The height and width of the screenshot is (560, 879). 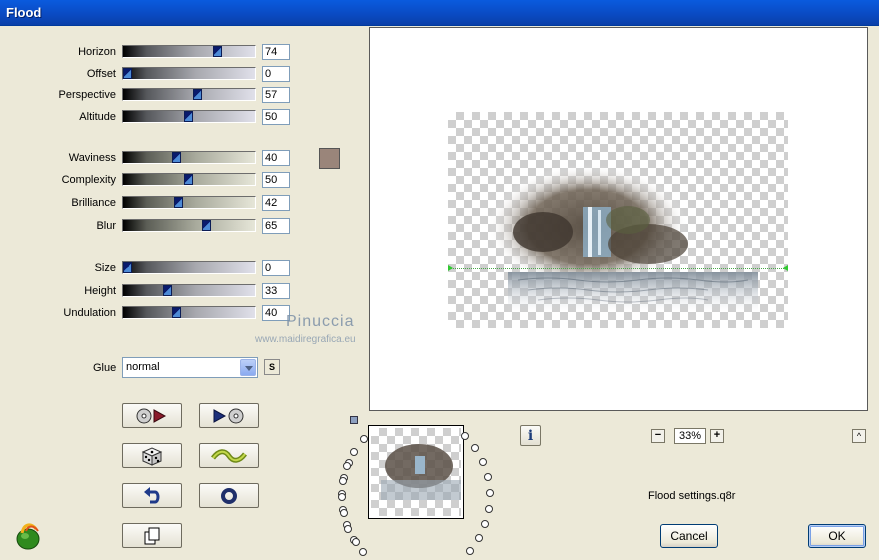 What do you see at coordinates (690, 436) in the screenshot?
I see `zoom-level: 33%` at bounding box center [690, 436].